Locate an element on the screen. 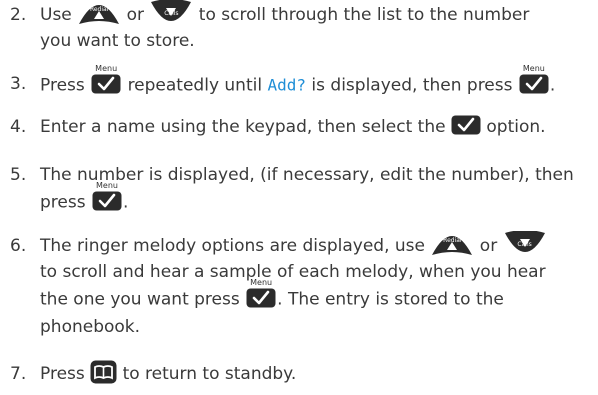  step-text: . The entry is stored to the is located at coordinates (390, 299).